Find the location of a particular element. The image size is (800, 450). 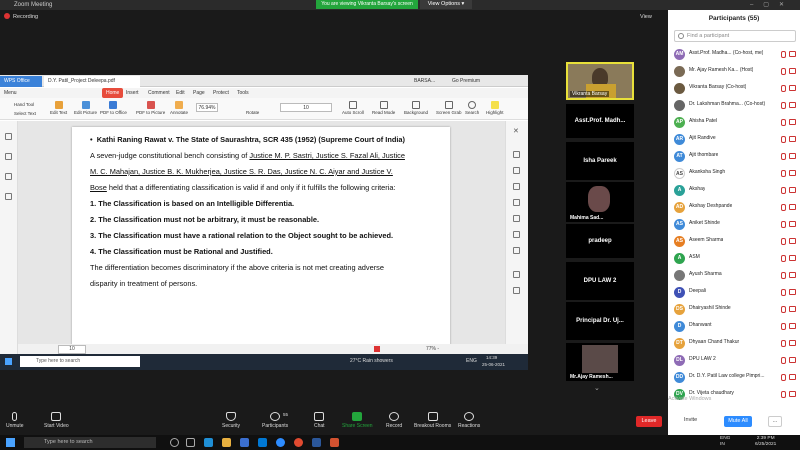

participant-row: A Akshay is located at coordinates (734, 190).